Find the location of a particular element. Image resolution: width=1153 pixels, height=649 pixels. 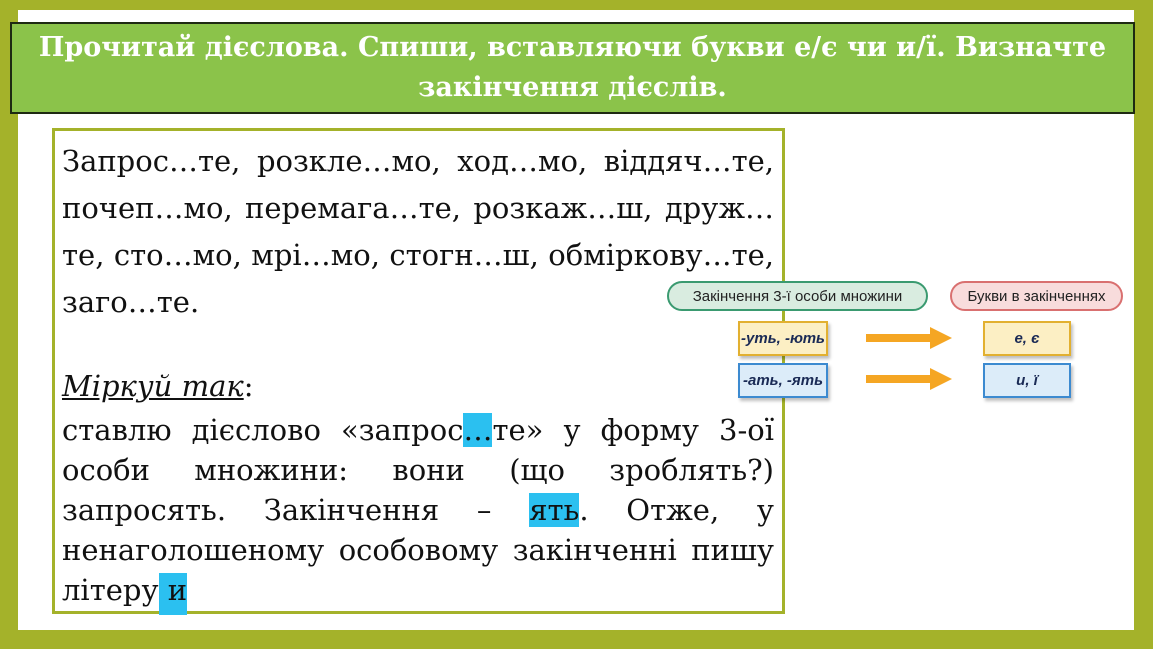

letter-tag-1-text: е, є is located at coordinates (1027, 338).